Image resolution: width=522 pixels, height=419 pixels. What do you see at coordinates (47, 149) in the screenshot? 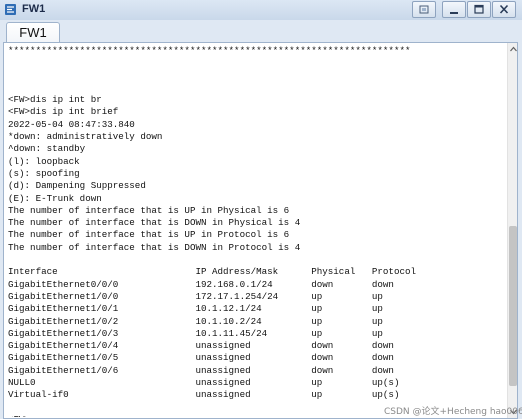
I see `terminal-line: ^down: standby` at bounding box center [47, 149].